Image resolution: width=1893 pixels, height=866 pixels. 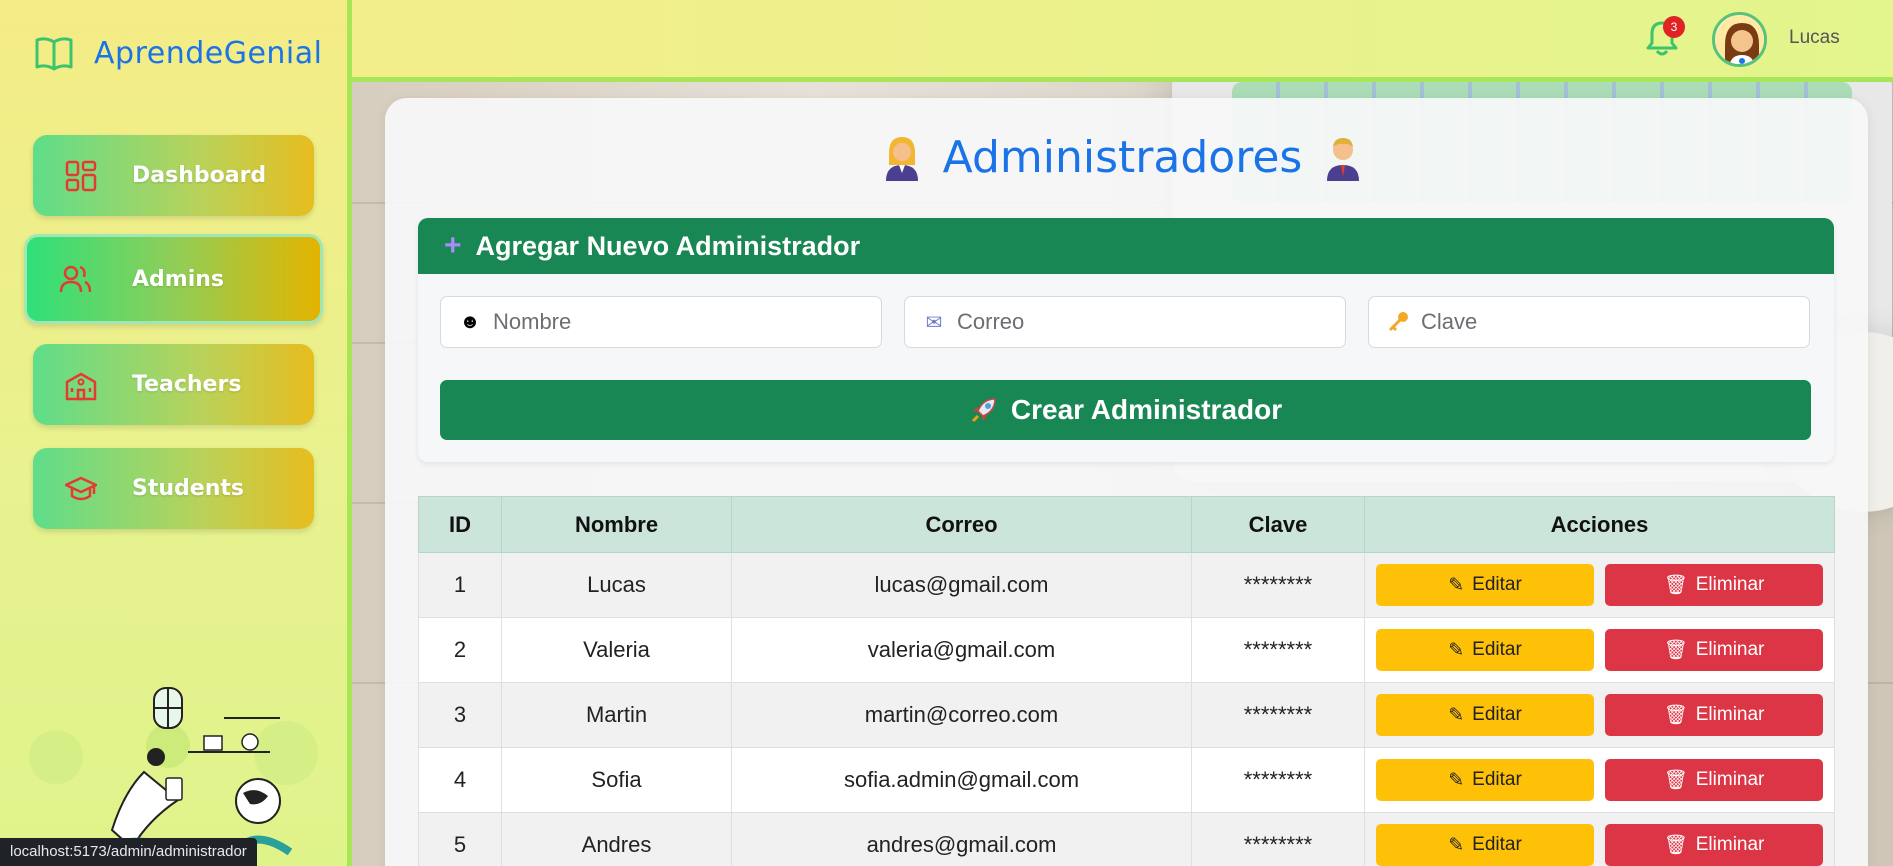 What do you see at coordinates (983, 410) in the screenshot?
I see `rocket-icon` at bounding box center [983, 410].